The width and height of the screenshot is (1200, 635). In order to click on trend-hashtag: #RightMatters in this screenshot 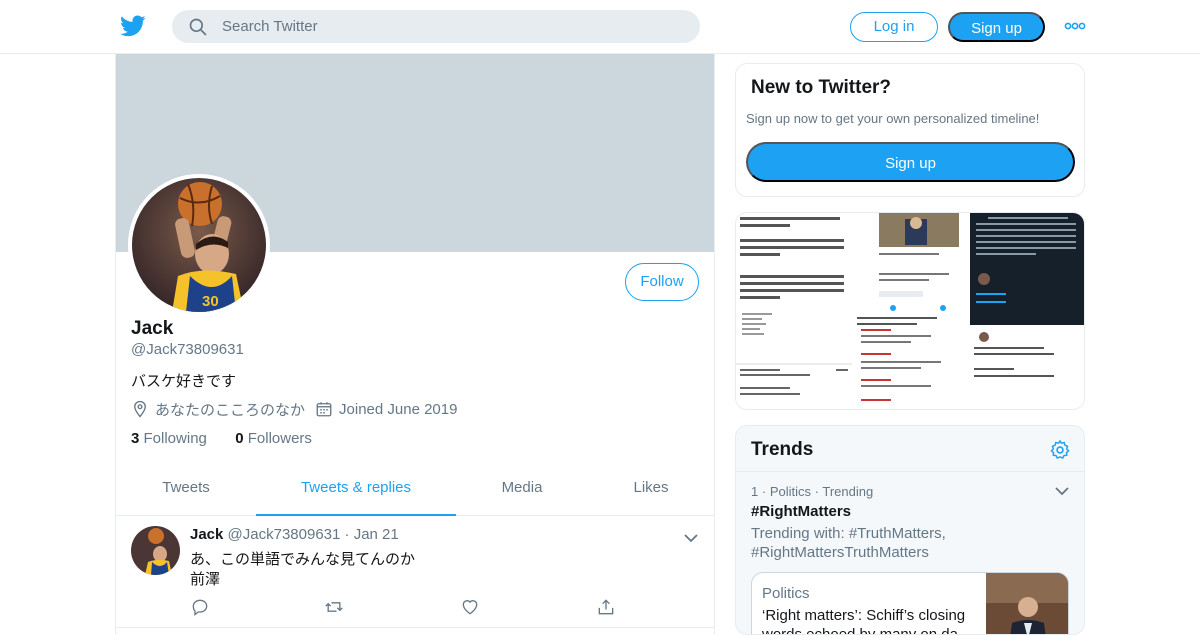, I will do `click(801, 511)`.